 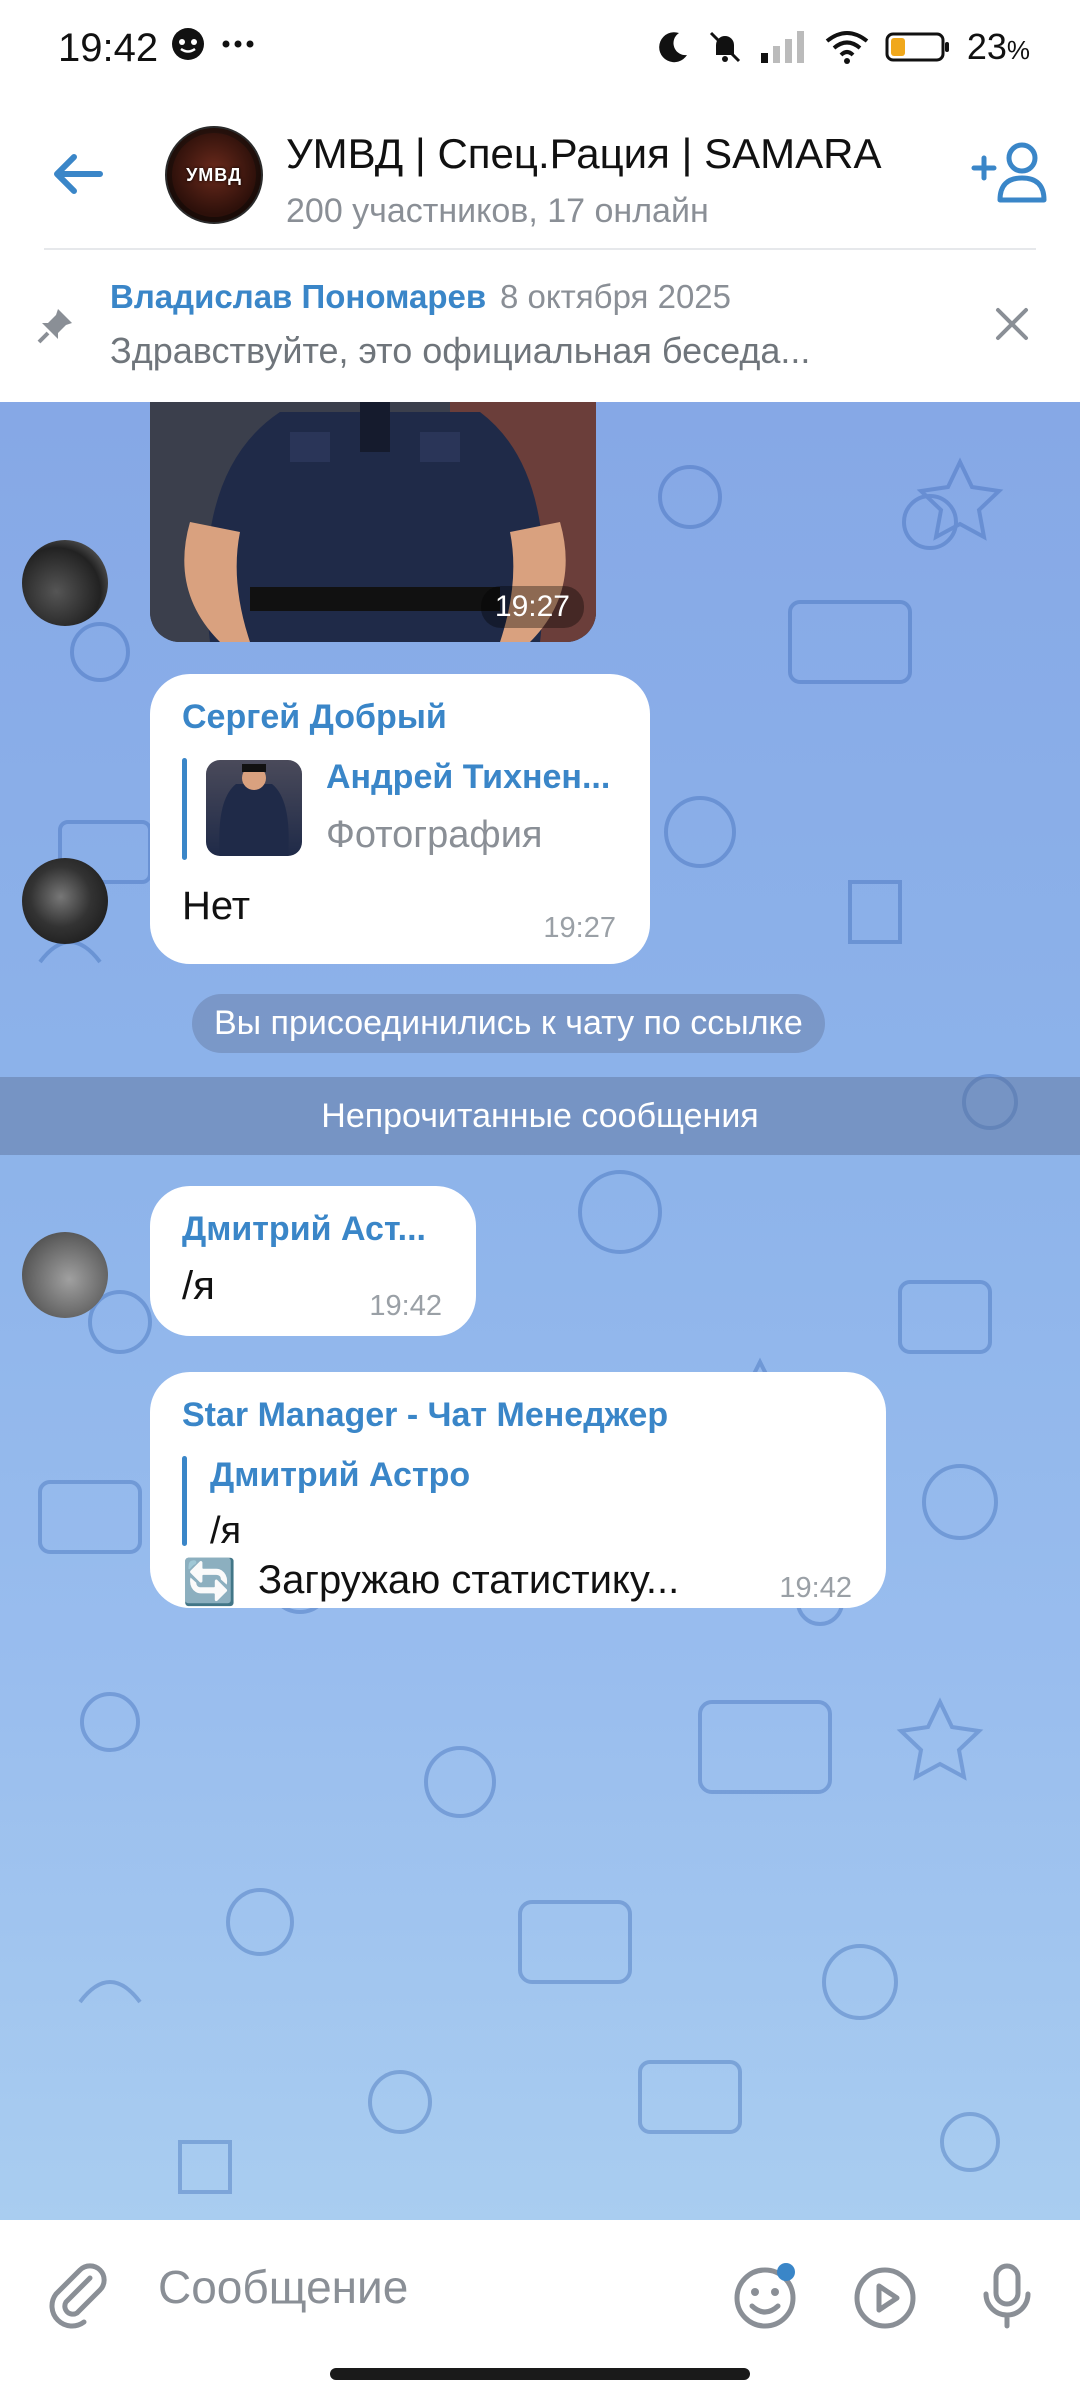 I want to click on chat-title: УМВД | Спец.Рация | SAMARA, so click(x=583, y=154).